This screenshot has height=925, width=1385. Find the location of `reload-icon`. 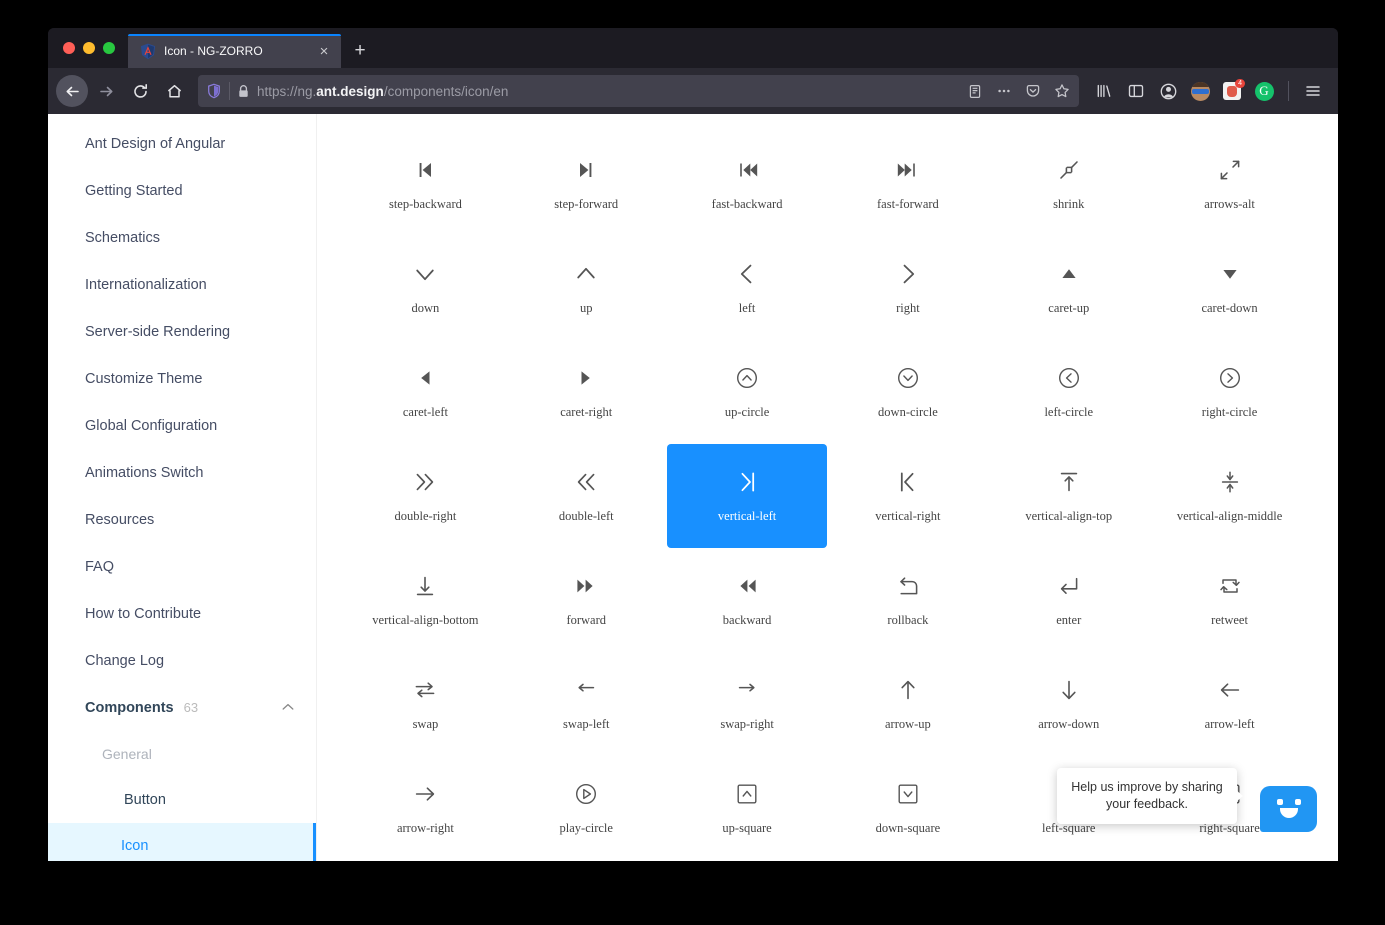

reload-icon is located at coordinates (140, 91).